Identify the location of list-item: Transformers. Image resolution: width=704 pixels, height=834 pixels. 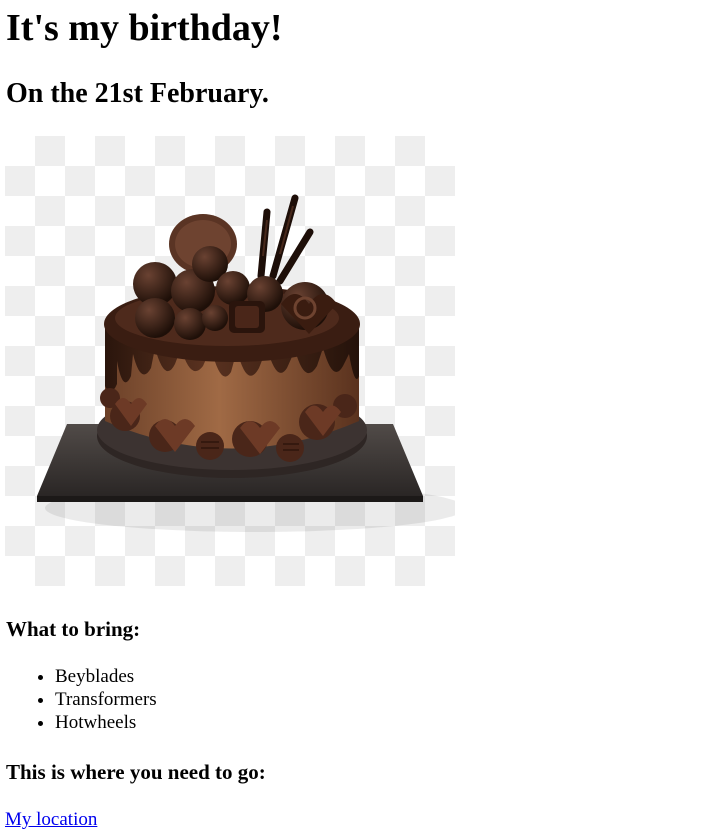
(106, 699).